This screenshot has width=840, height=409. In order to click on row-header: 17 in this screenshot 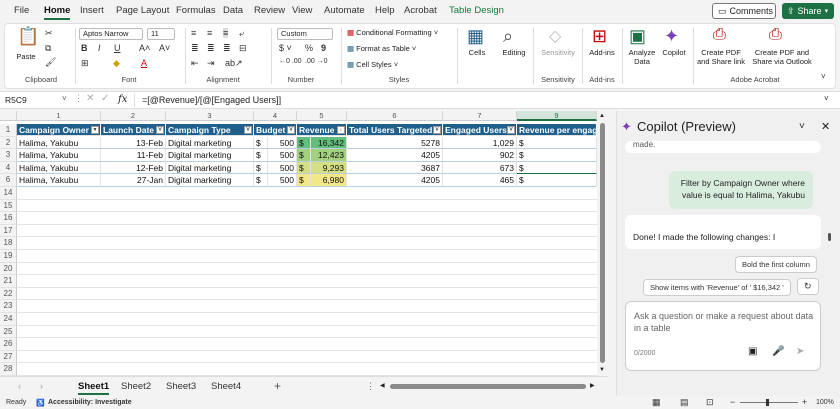, I will do `click(8, 231)`.